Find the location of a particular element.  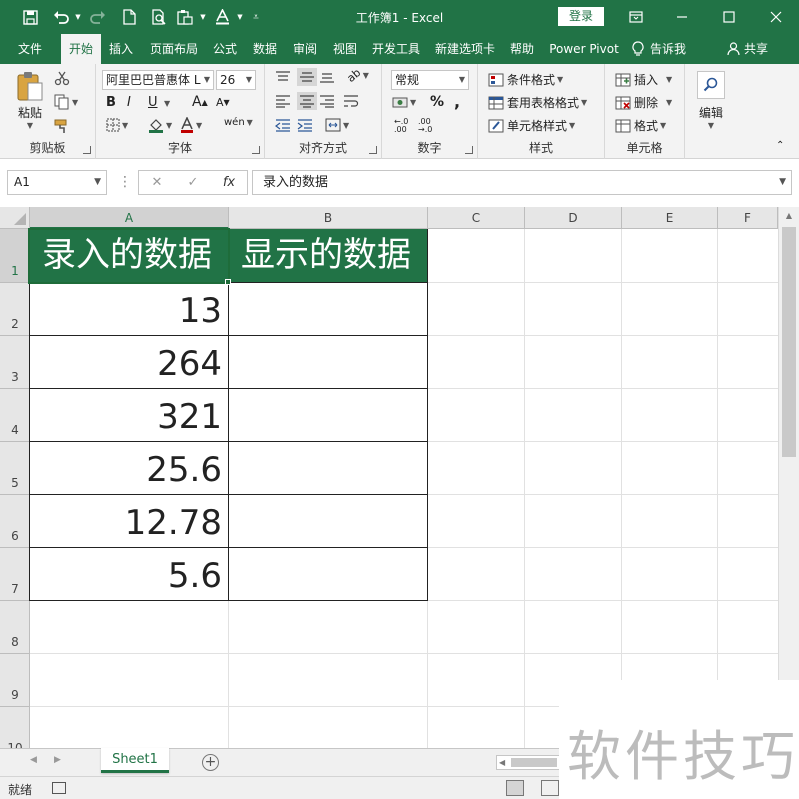

format-as-table-button: 套用表格格式 ▼ is located at coordinates (537, 102).